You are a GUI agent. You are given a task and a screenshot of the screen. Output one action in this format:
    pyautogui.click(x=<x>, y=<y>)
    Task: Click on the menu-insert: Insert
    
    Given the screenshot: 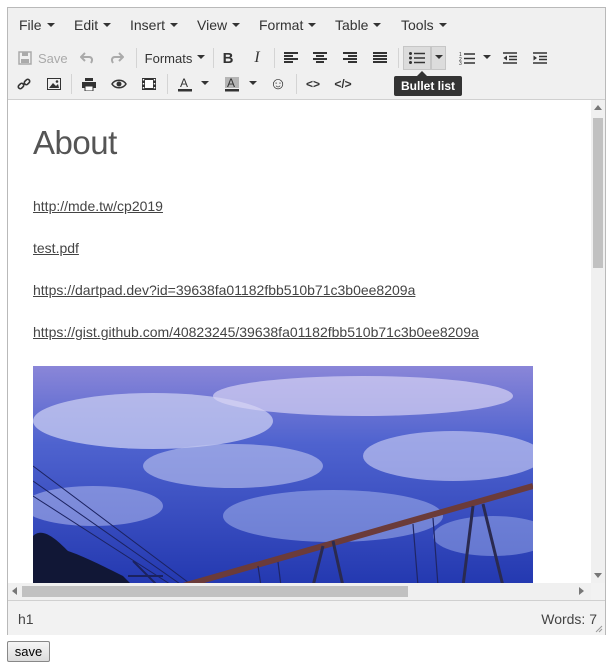 What is the action you would take?
    pyautogui.click(x=154, y=25)
    